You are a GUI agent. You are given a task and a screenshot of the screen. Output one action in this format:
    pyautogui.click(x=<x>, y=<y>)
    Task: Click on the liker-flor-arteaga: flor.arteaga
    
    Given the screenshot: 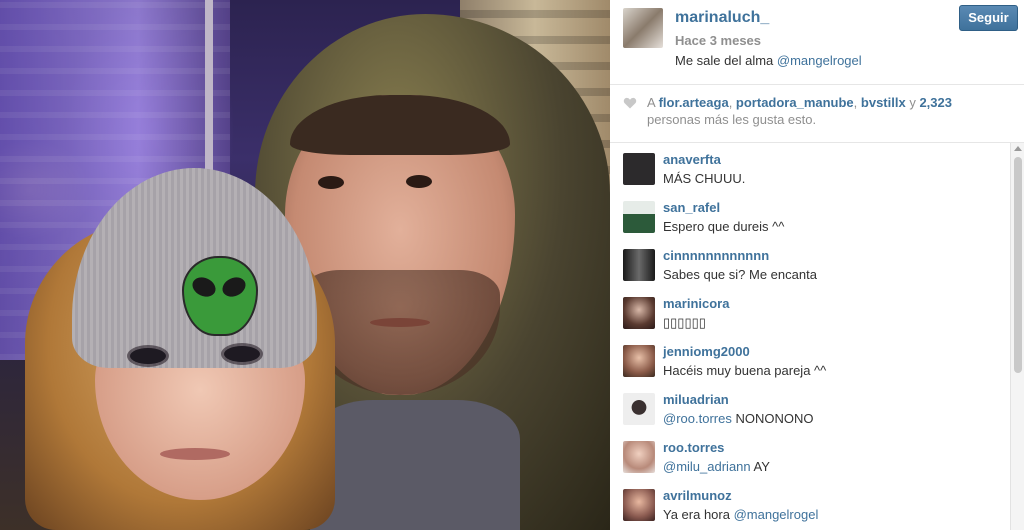 What is the action you would take?
    pyautogui.click(x=694, y=102)
    